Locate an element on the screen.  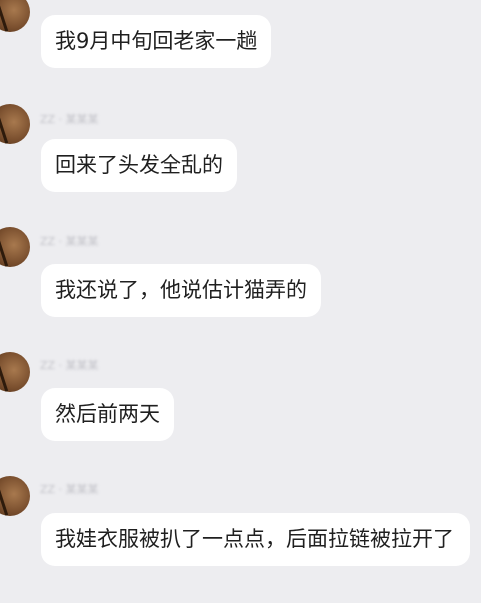
message-text: 回来了头发全乱的 is located at coordinates (139, 165).